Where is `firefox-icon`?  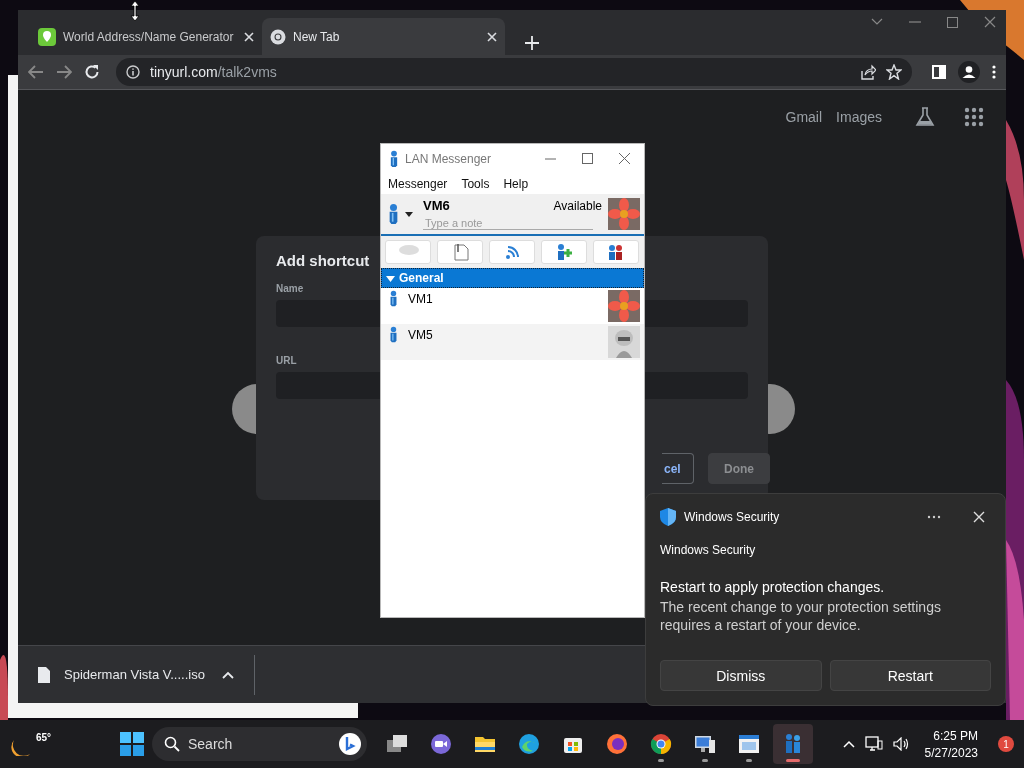
firefox-icon is located at coordinates (617, 744).